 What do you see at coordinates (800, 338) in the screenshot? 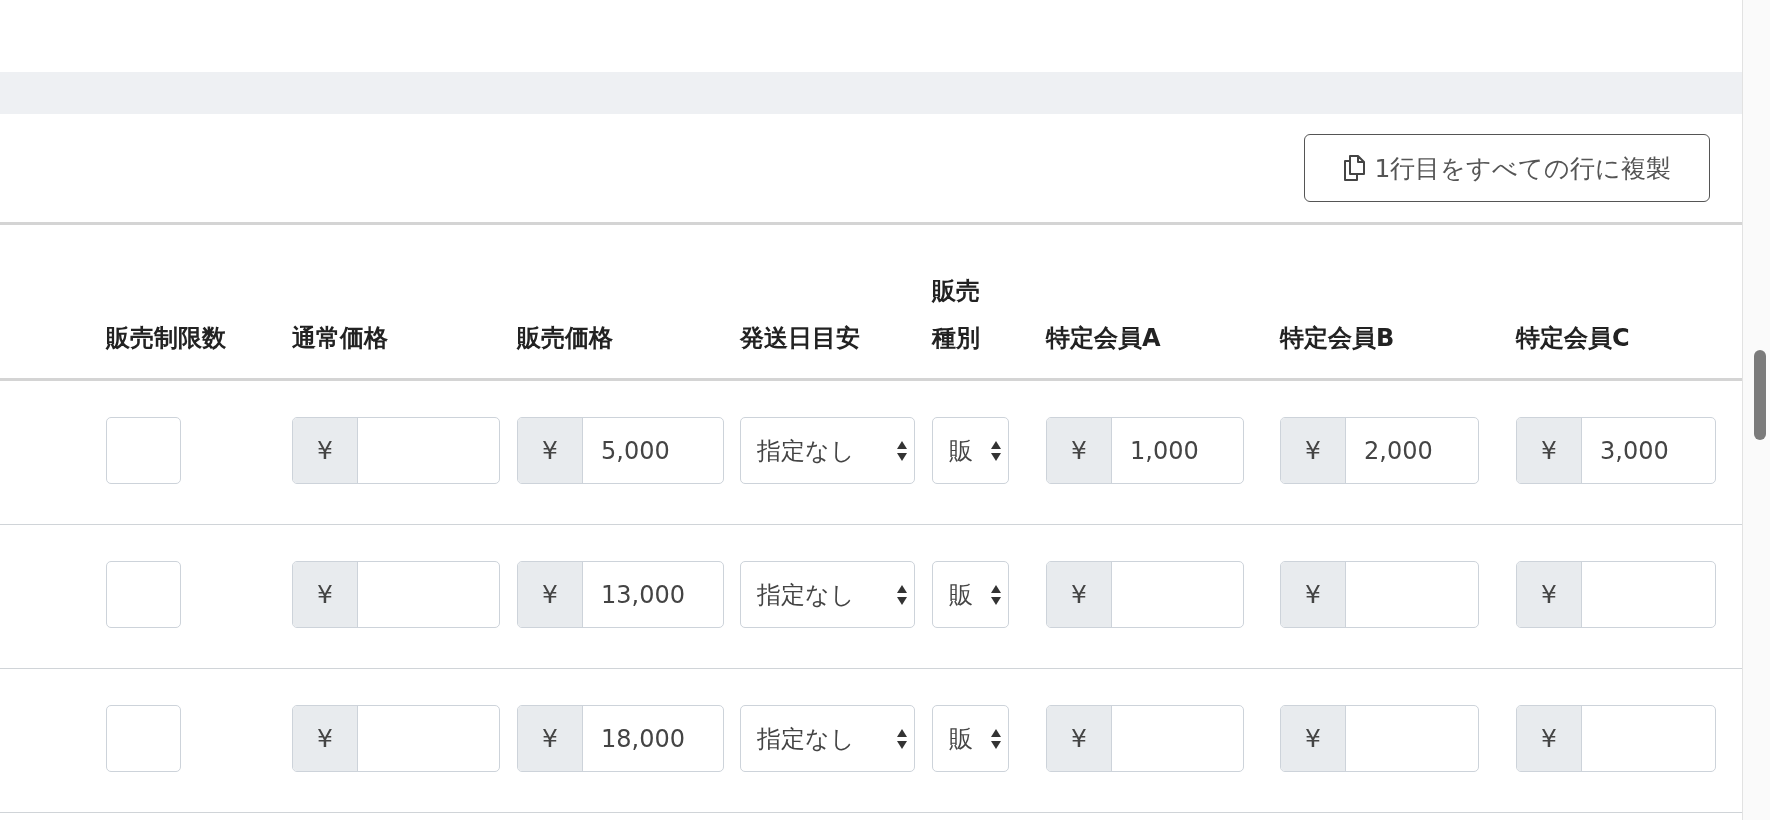
I see `column-header: 発送日目安` at bounding box center [800, 338].